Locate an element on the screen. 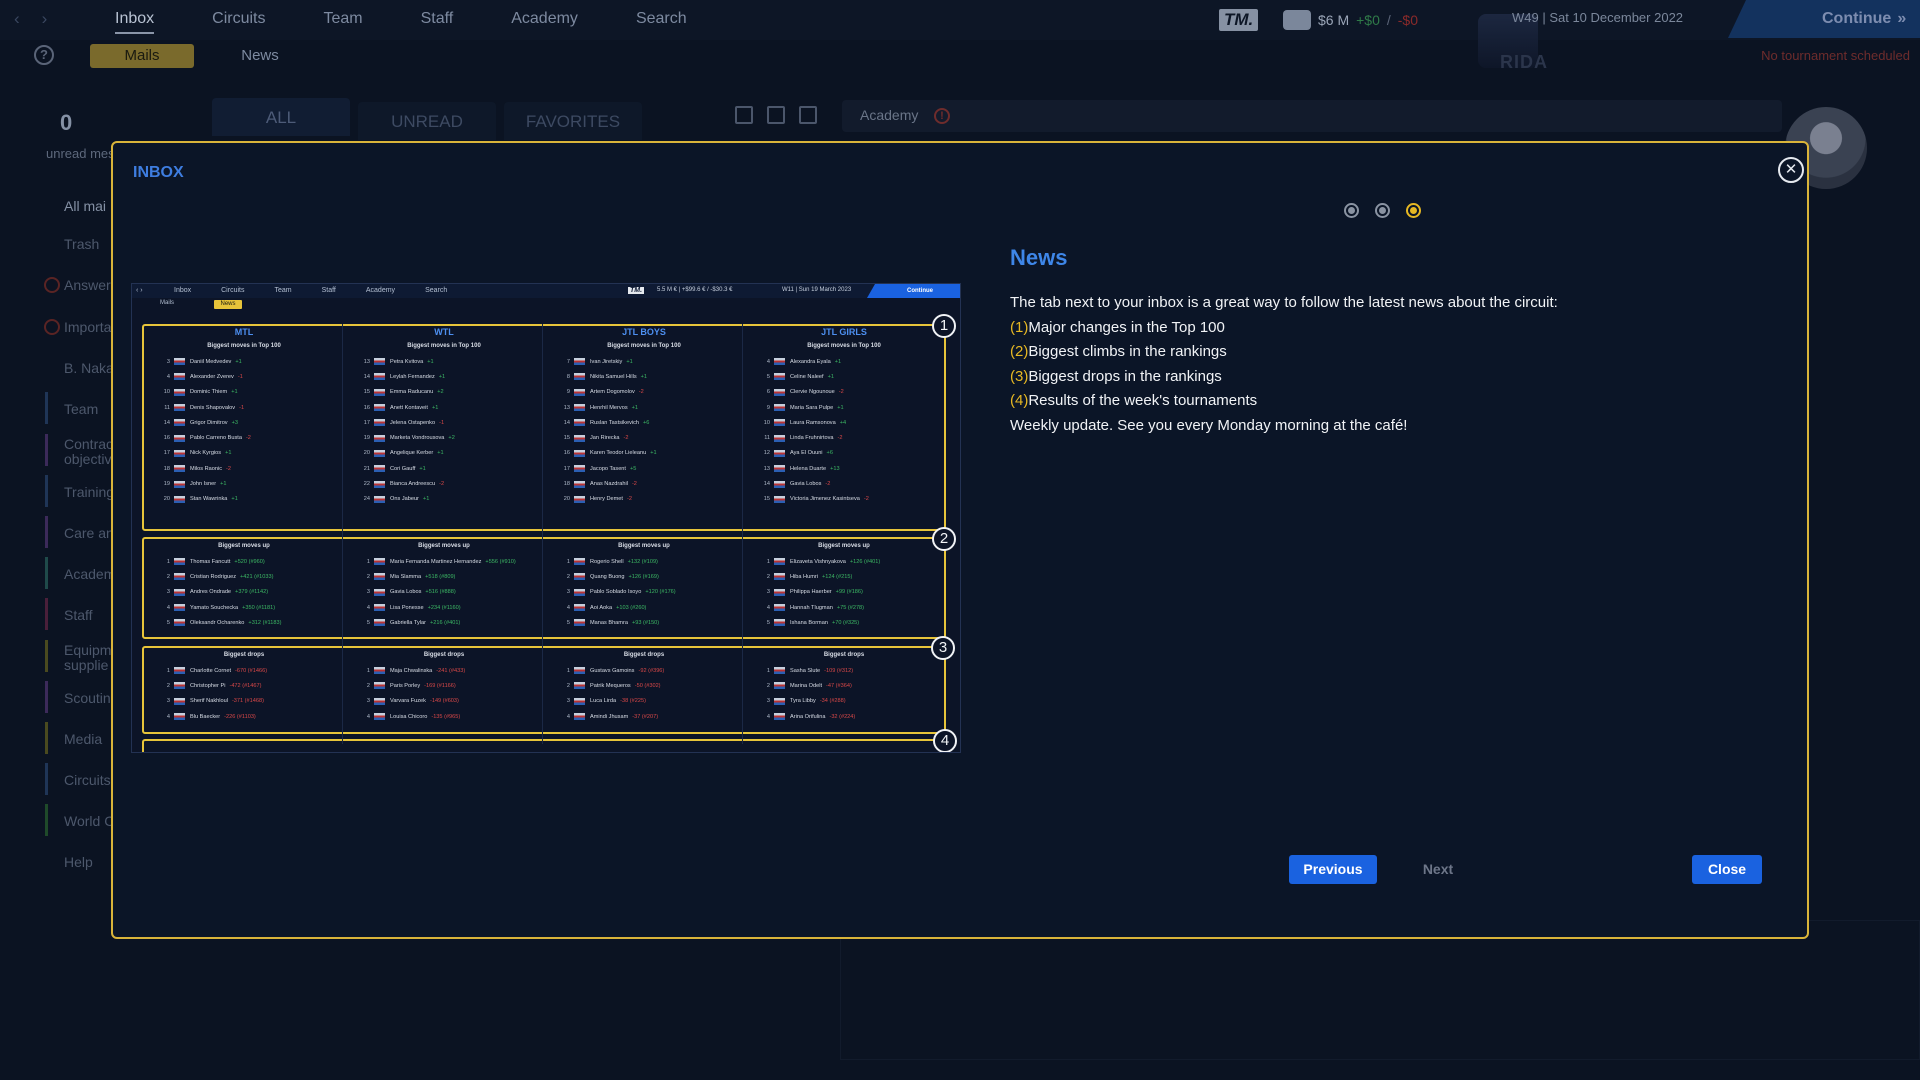  rank-change: +556 (#910) is located at coordinates (500, 561).